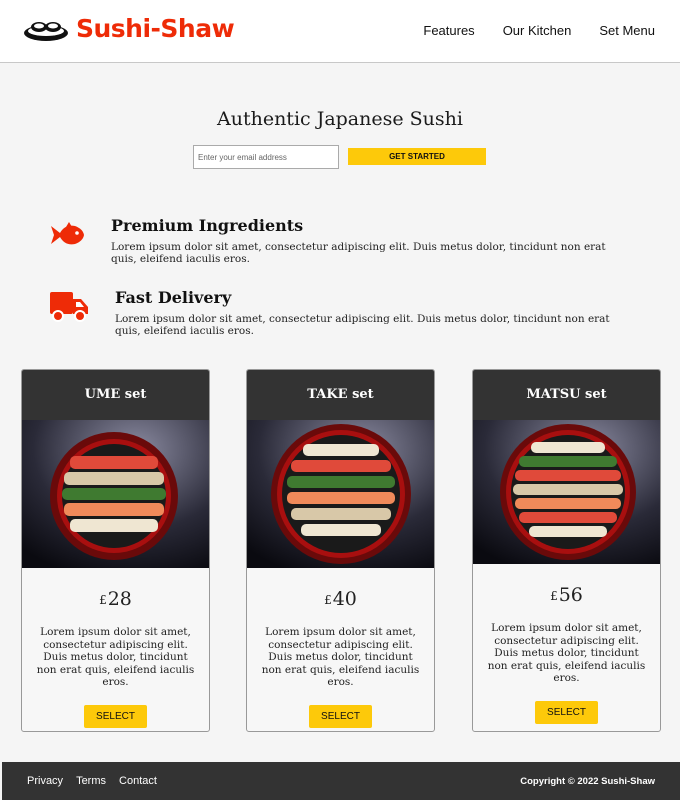 Image resolution: width=680 pixels, height=800 pixels. Describe the element at coordinates (67, 233) in the screenshot. I see `fish-icon` at that location.